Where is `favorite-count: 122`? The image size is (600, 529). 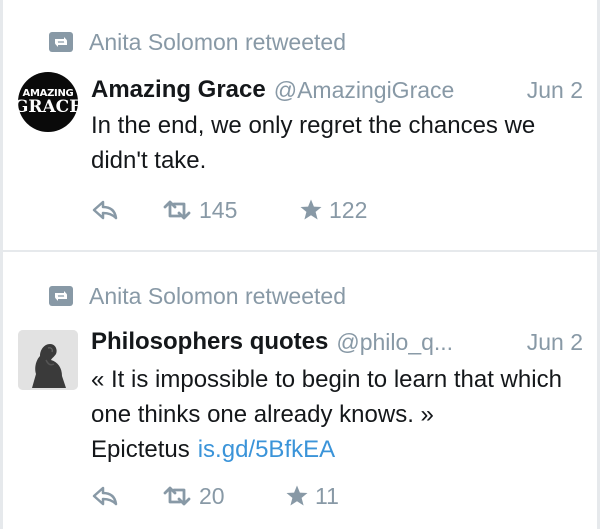 favorite-count: 122 is located at coordinates (348, 209).